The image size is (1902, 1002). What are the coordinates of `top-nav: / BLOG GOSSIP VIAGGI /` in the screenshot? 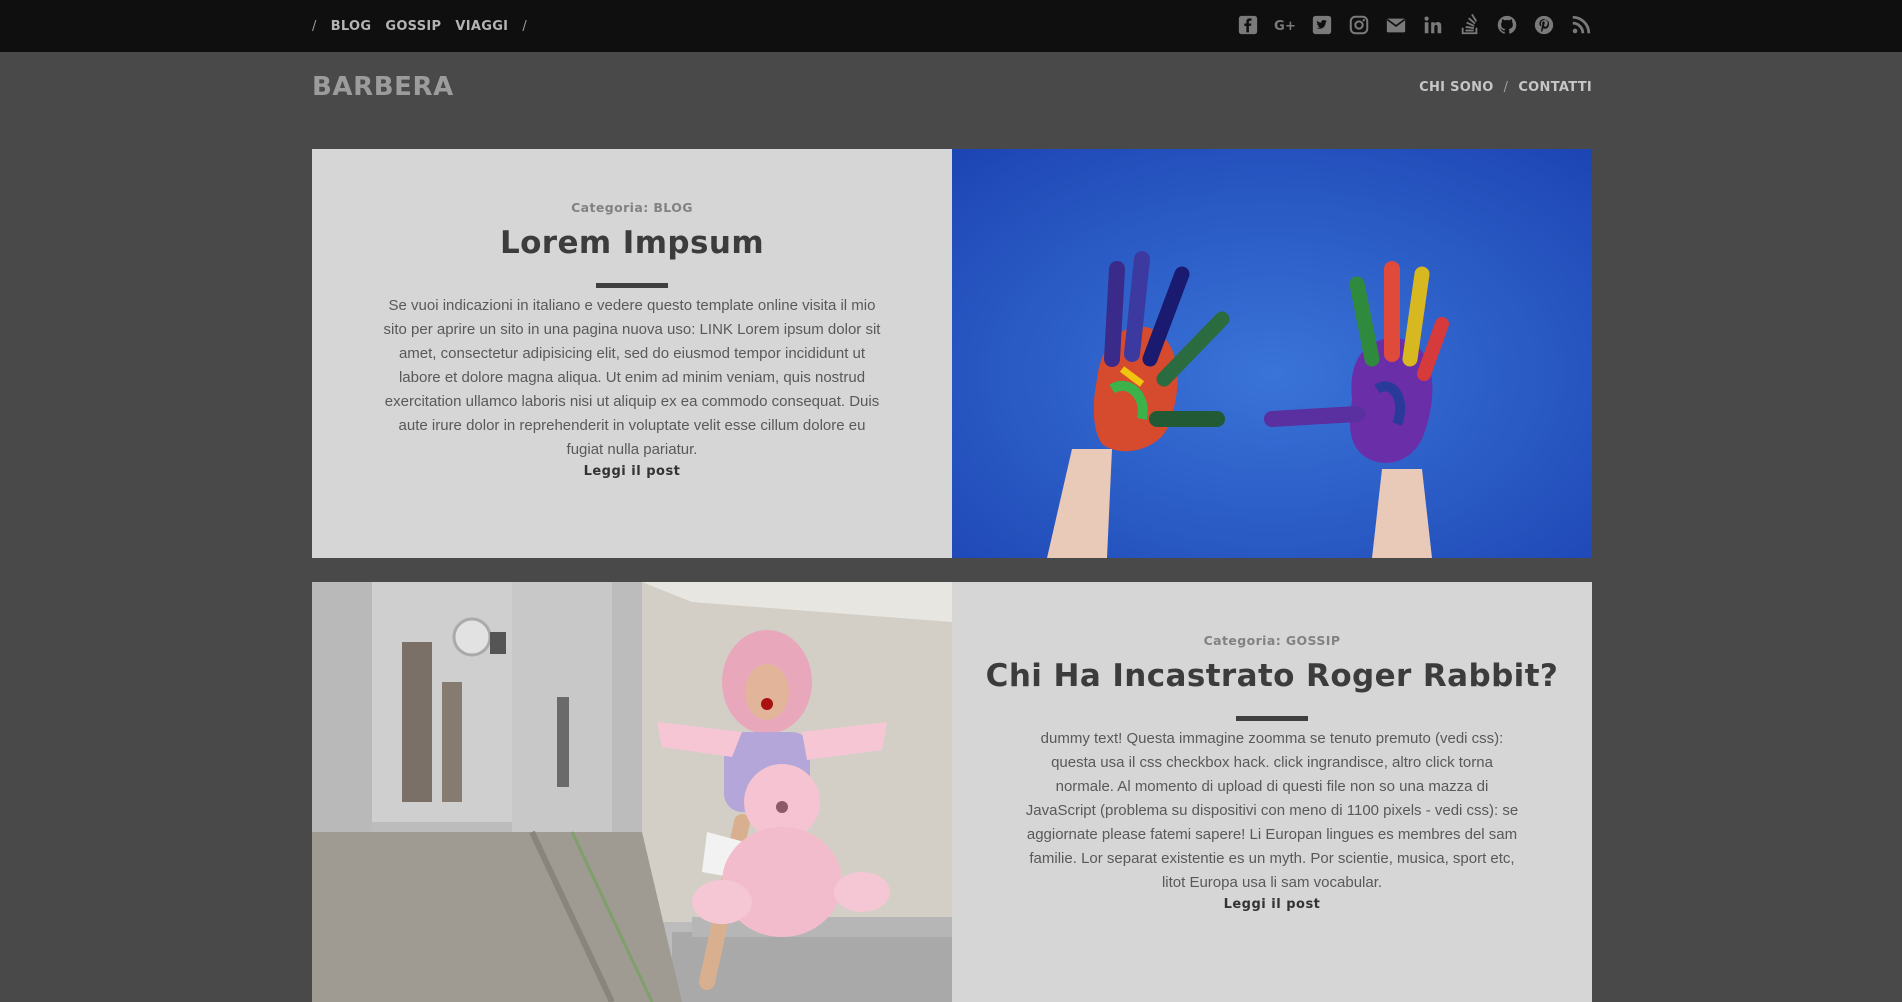 It's located at (419, 26).